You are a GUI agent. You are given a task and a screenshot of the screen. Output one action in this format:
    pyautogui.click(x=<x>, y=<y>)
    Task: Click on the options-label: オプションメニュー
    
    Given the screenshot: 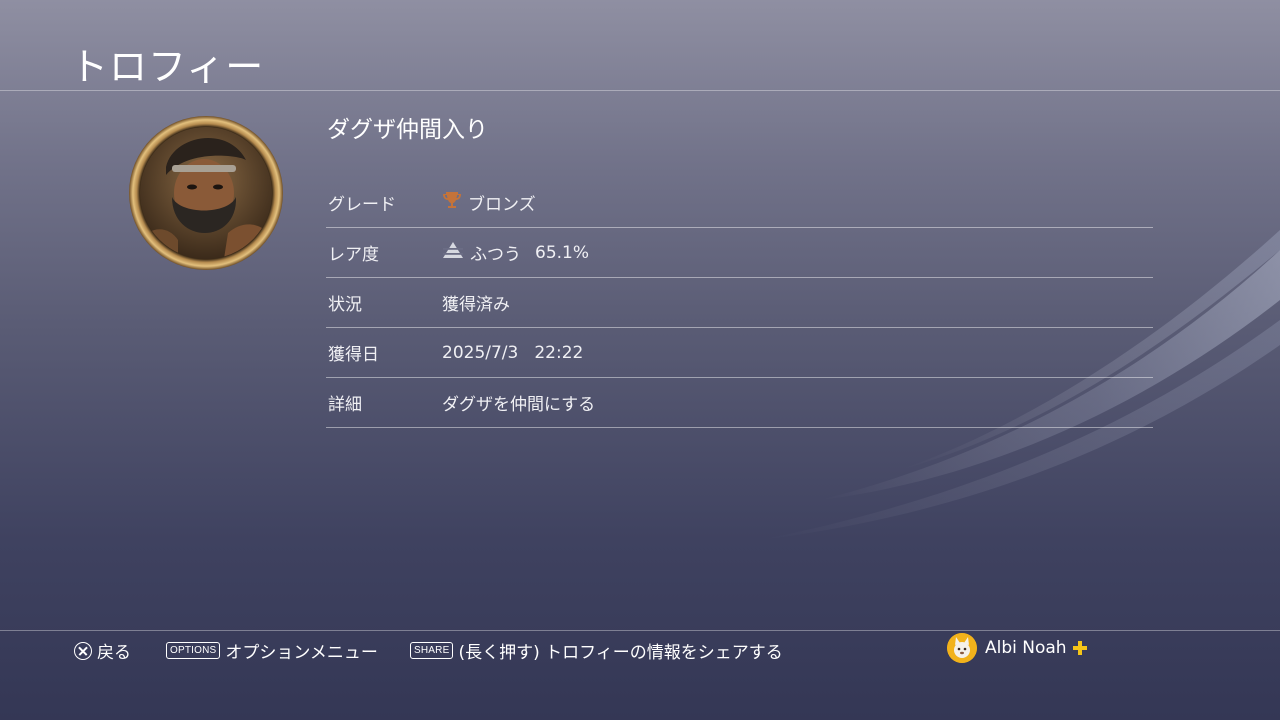 What is the action you would take?
    pyautogui.click(x=301, y=653)
    